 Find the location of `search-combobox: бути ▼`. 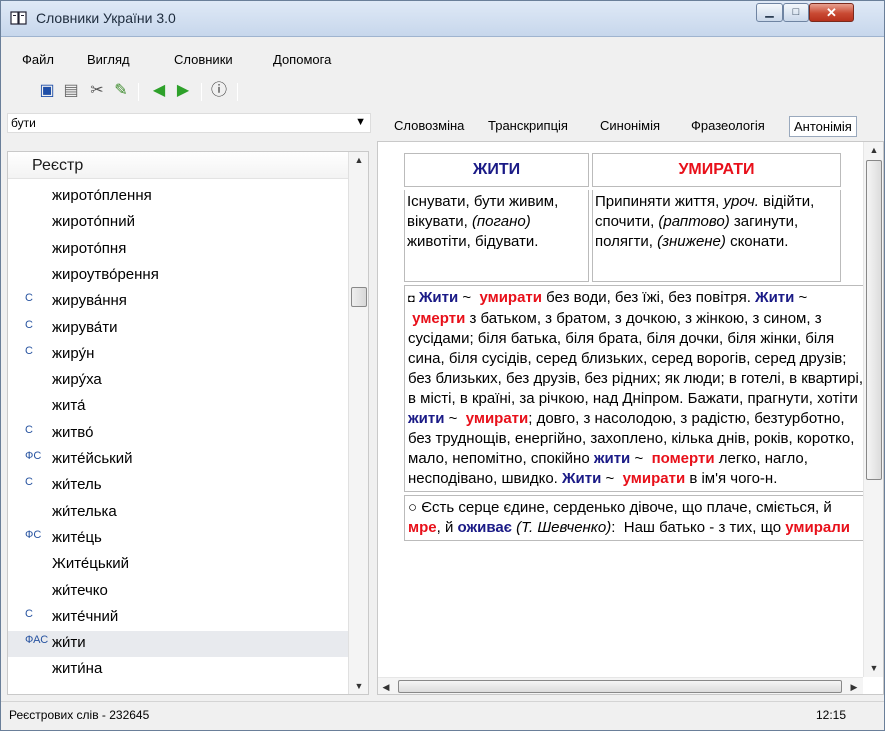

search-combobox: бути ▼ is located at coordinates (189, 123).